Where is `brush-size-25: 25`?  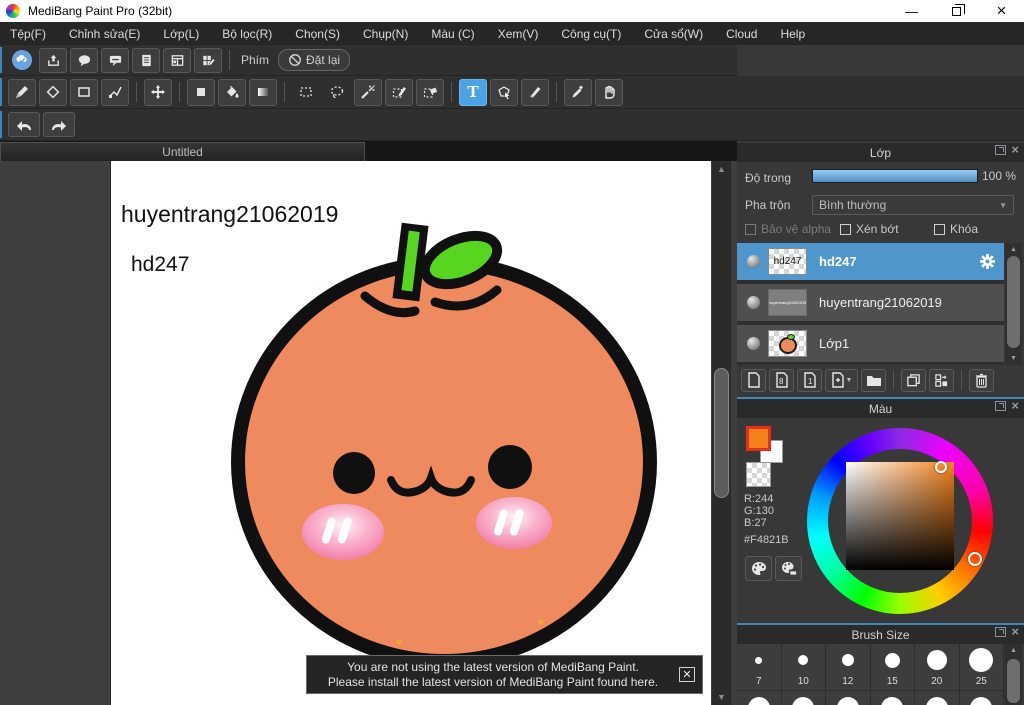
brush-size-25: 25 is located at coordinates (981, 667).